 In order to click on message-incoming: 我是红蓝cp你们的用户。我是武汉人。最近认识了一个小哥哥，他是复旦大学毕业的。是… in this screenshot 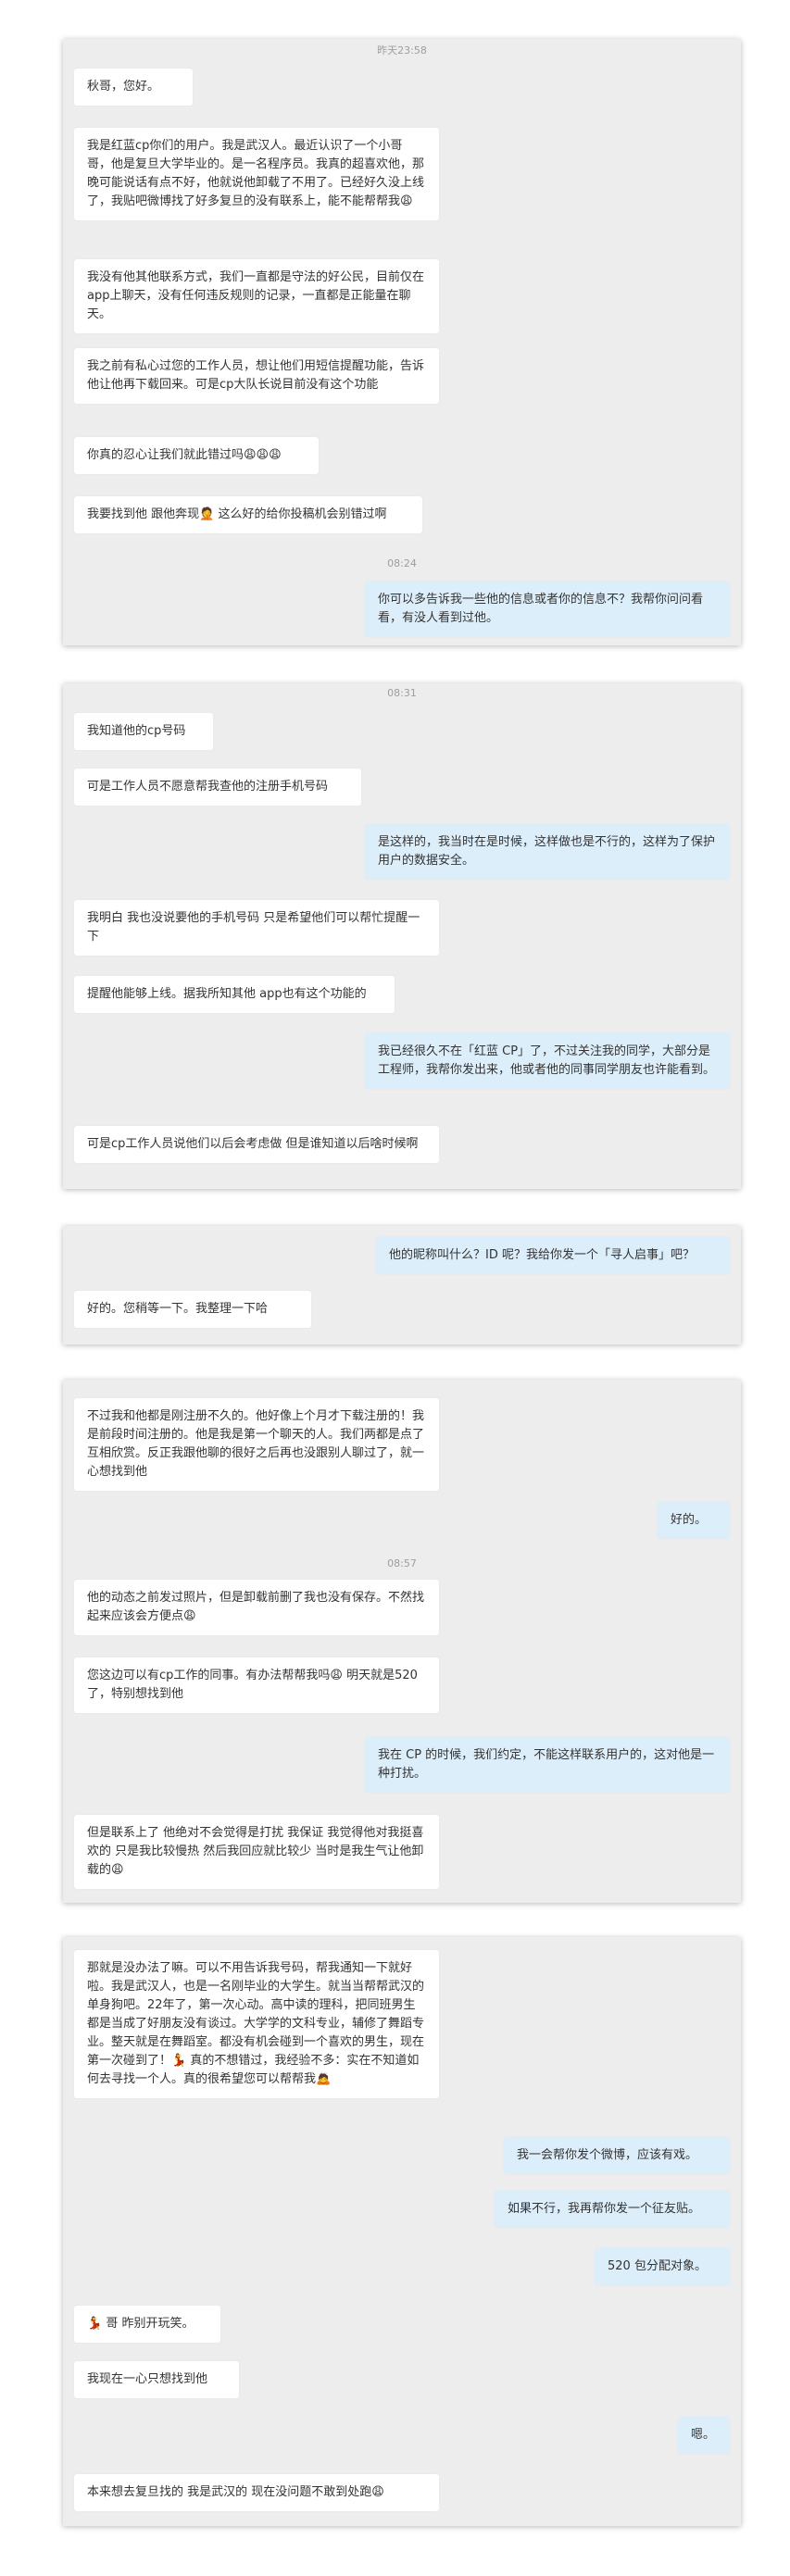, I will do `click(256, 174)`.